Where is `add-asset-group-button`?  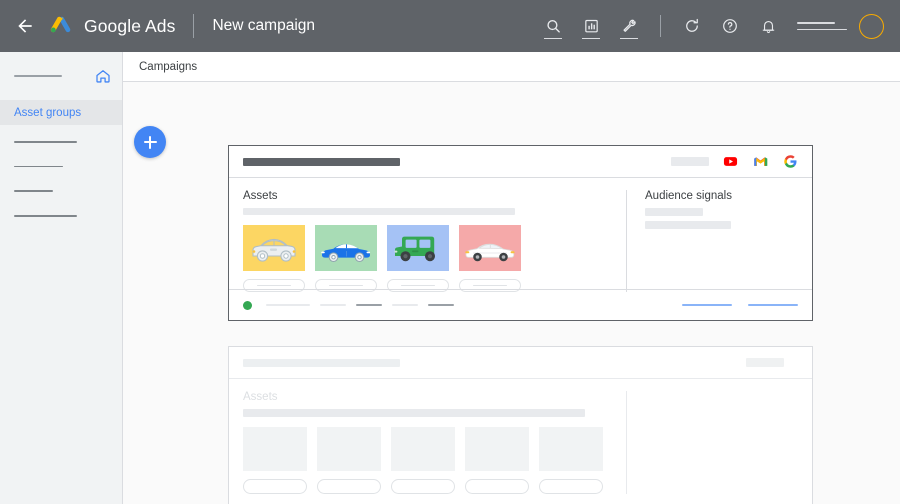 add-asset-group-button is located at coordinates (150, 142).